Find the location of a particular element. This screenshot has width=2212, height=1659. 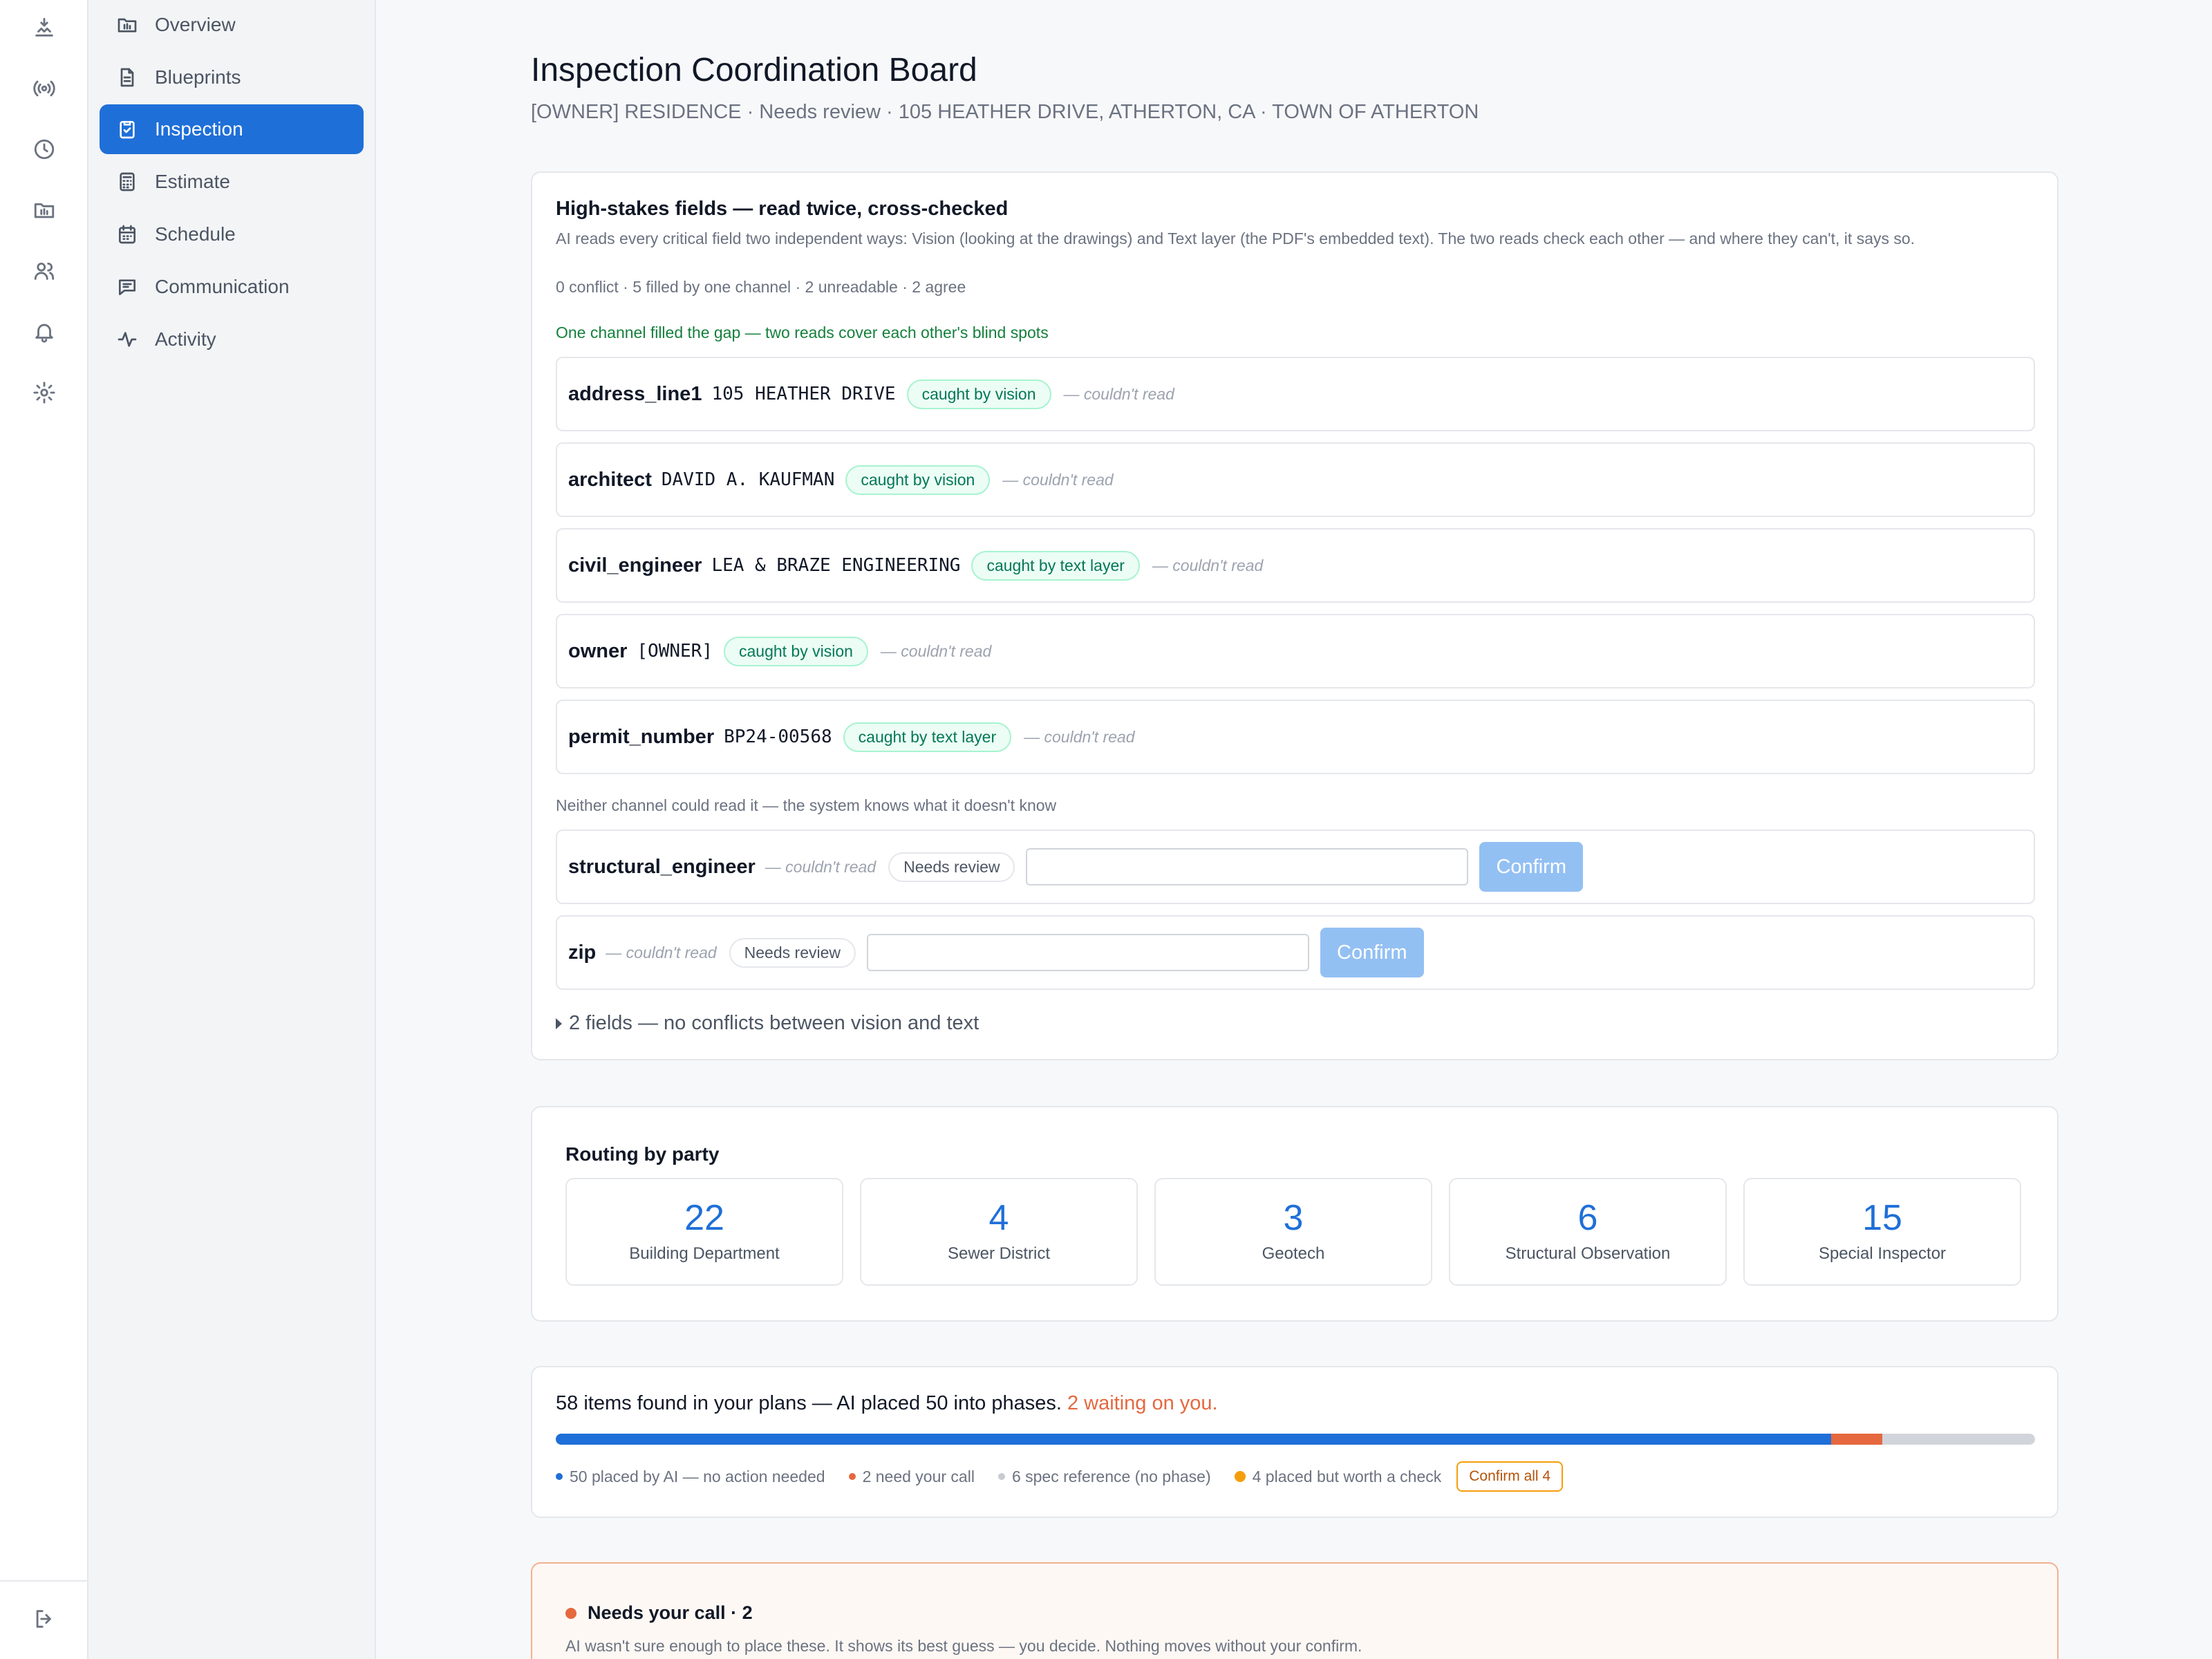

party-tile: 6 Structural Observation is located at coordinates (1588, 1232).